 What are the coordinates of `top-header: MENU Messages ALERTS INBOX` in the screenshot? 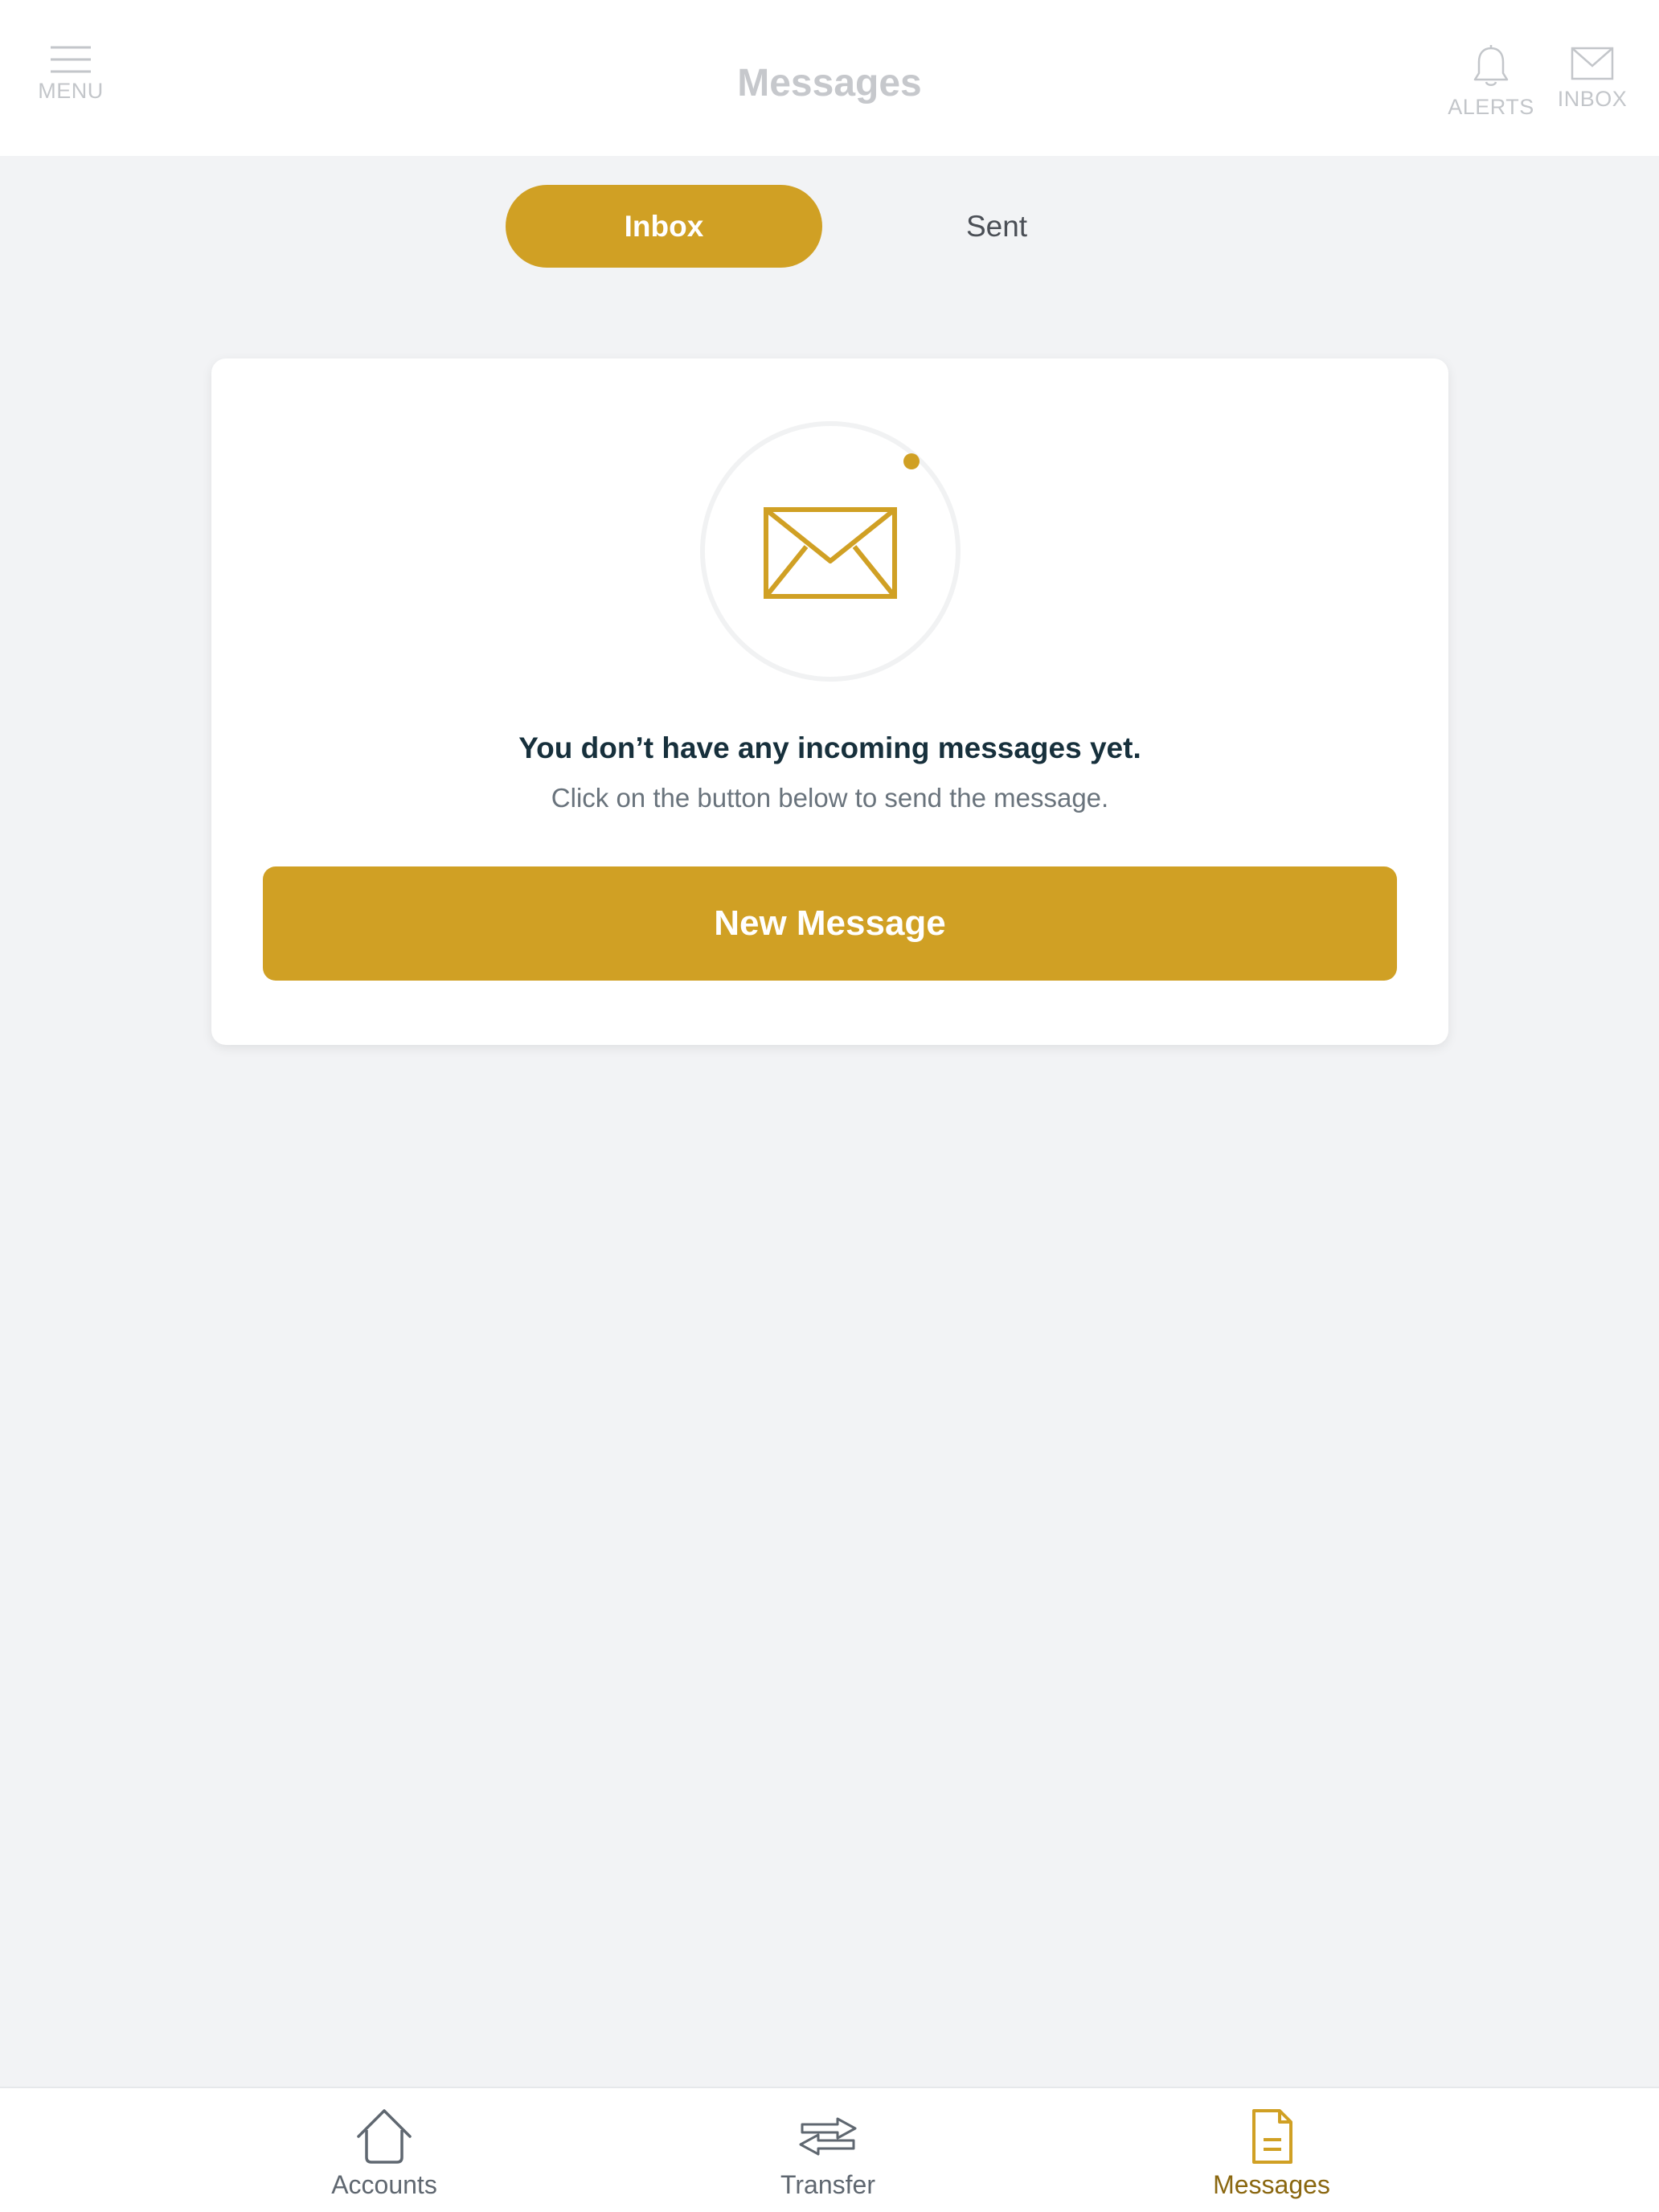 It's located at (829, 78).